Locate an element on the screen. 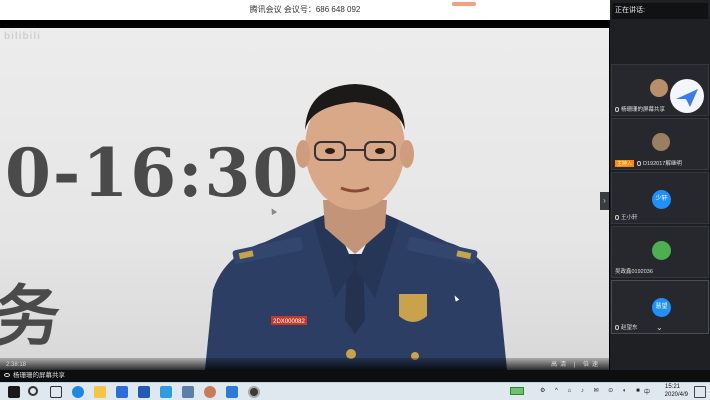 This screenshot has width=710, height=400. tencent-meeting-icon is located at coordinates (254, 392).